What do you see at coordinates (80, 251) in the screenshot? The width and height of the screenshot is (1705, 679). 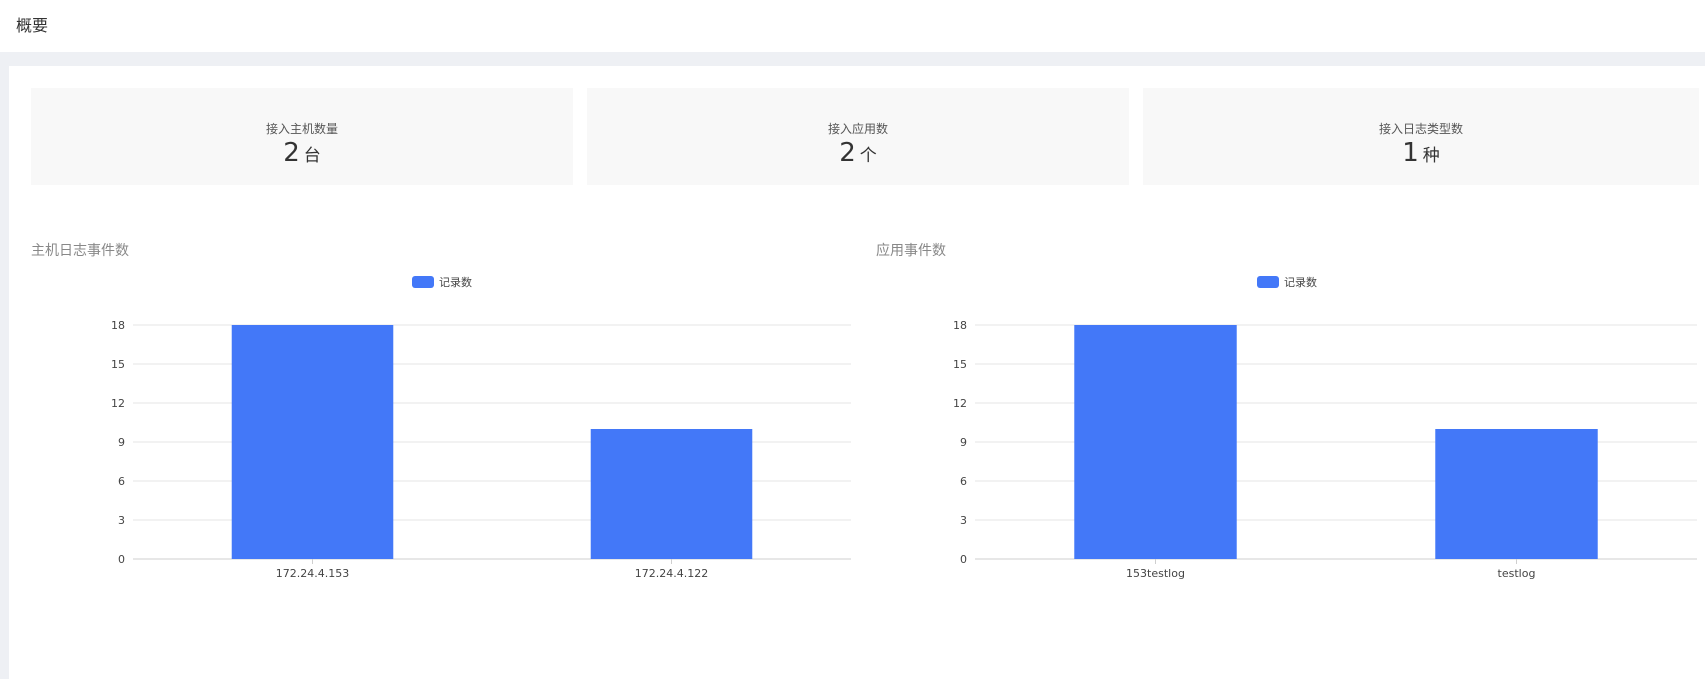 I see `chart-title-host-events: 主机日志事件数` at bounding box center [80, 251].